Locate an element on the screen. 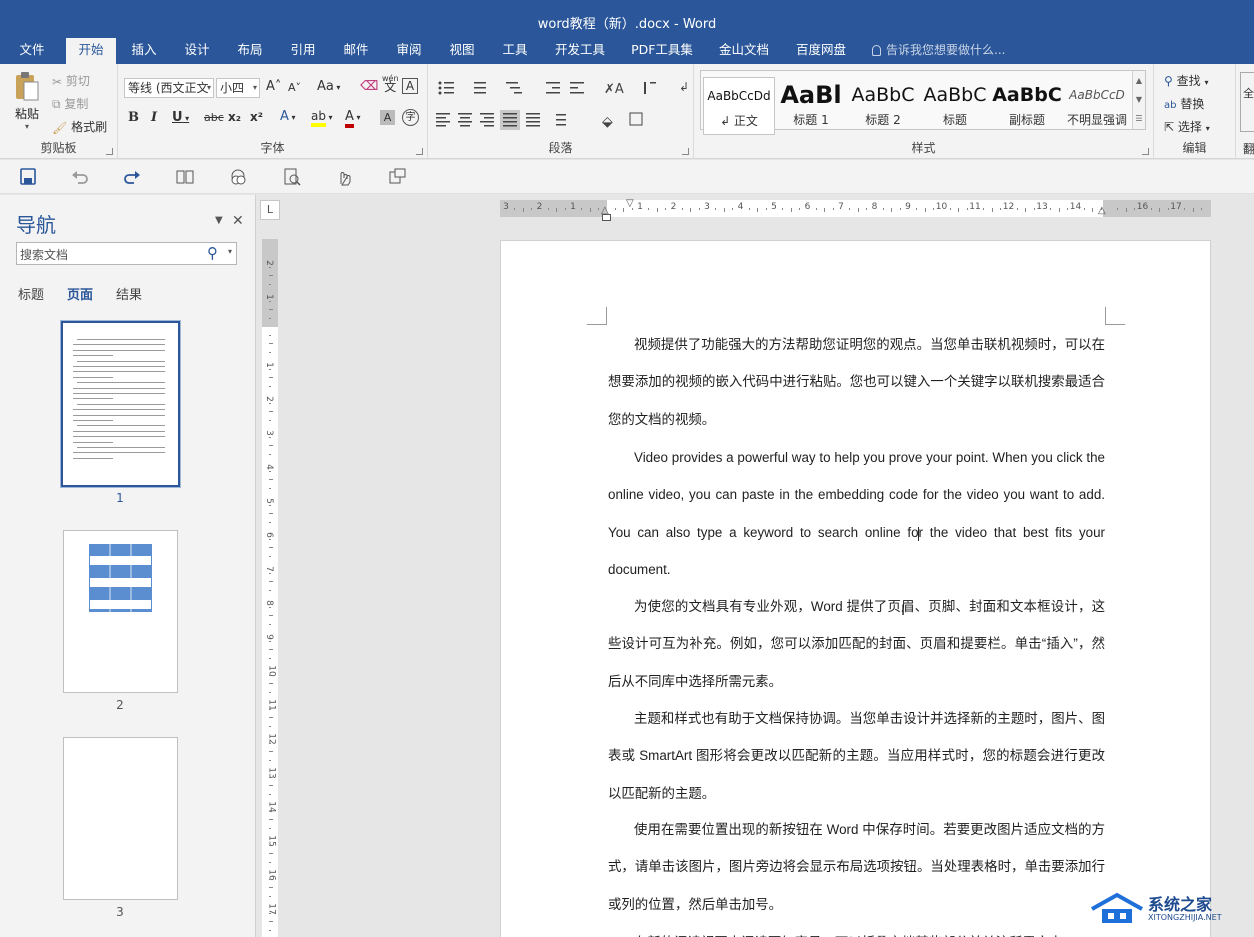 The width and height of the screenshot is (1254, 937). close-icon: ✕ is located at coordinates (238, 221).